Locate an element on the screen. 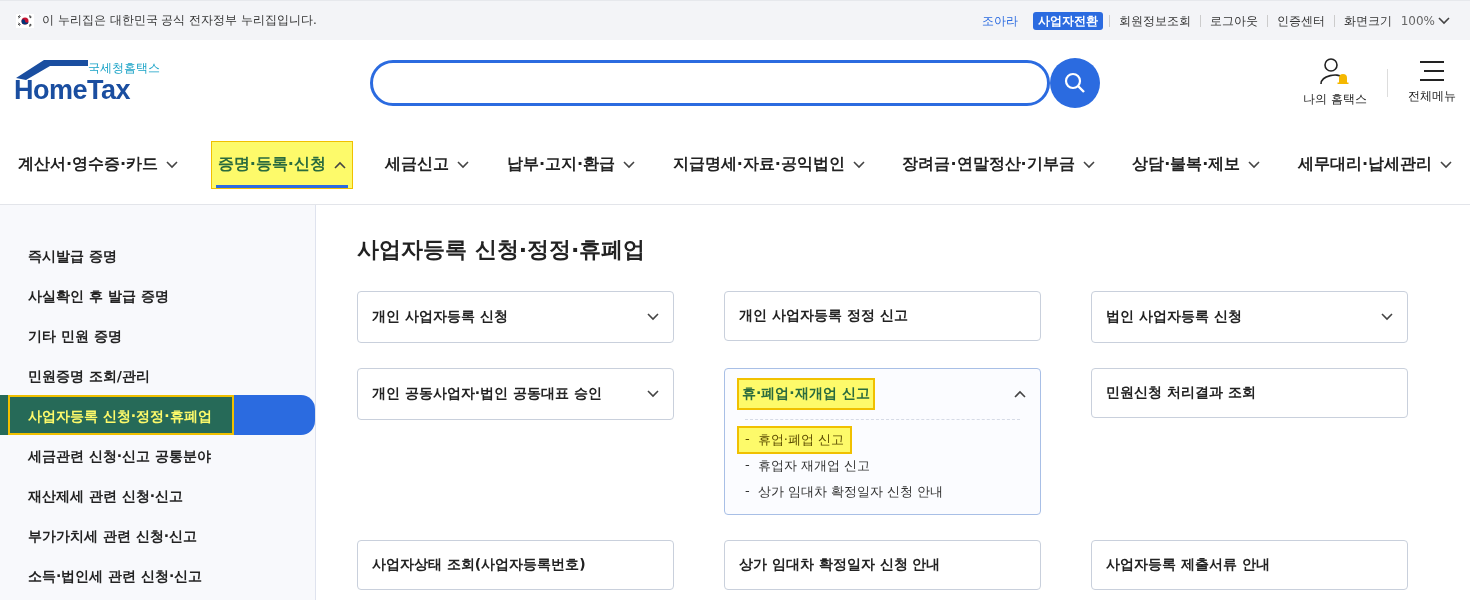  nav-tab: 지급명세·자료·공익법인 is located at coordinates (768, 164).